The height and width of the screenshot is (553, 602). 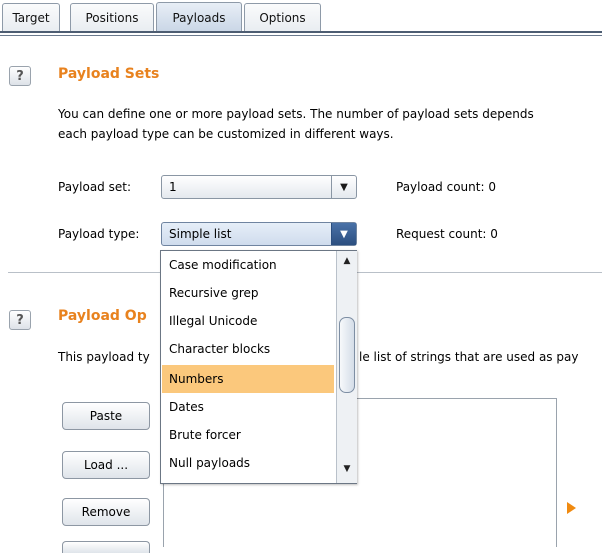 I want to click on payload-type-label: Payload type:, so click(x=99, y=234).